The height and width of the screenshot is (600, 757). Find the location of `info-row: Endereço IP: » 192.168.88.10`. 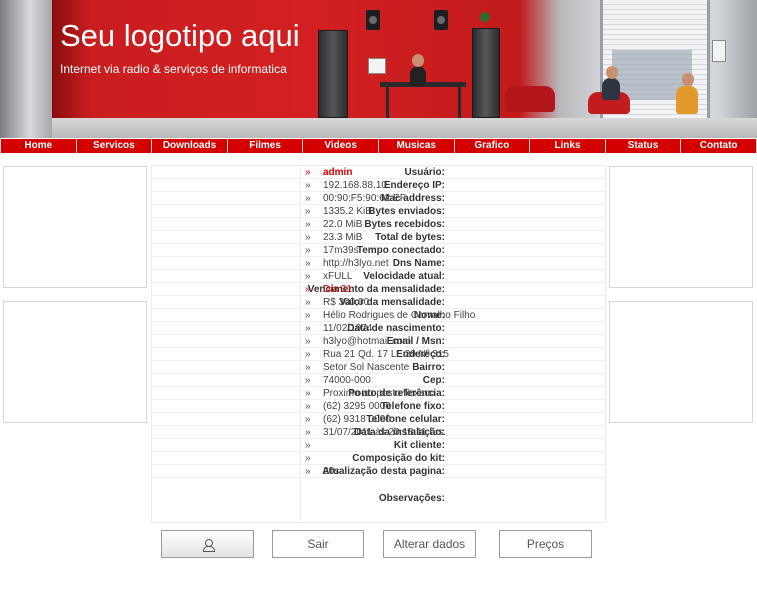

info-row: Endereço IP: » 192.168.88.10 is located at coordinates (378, 185).